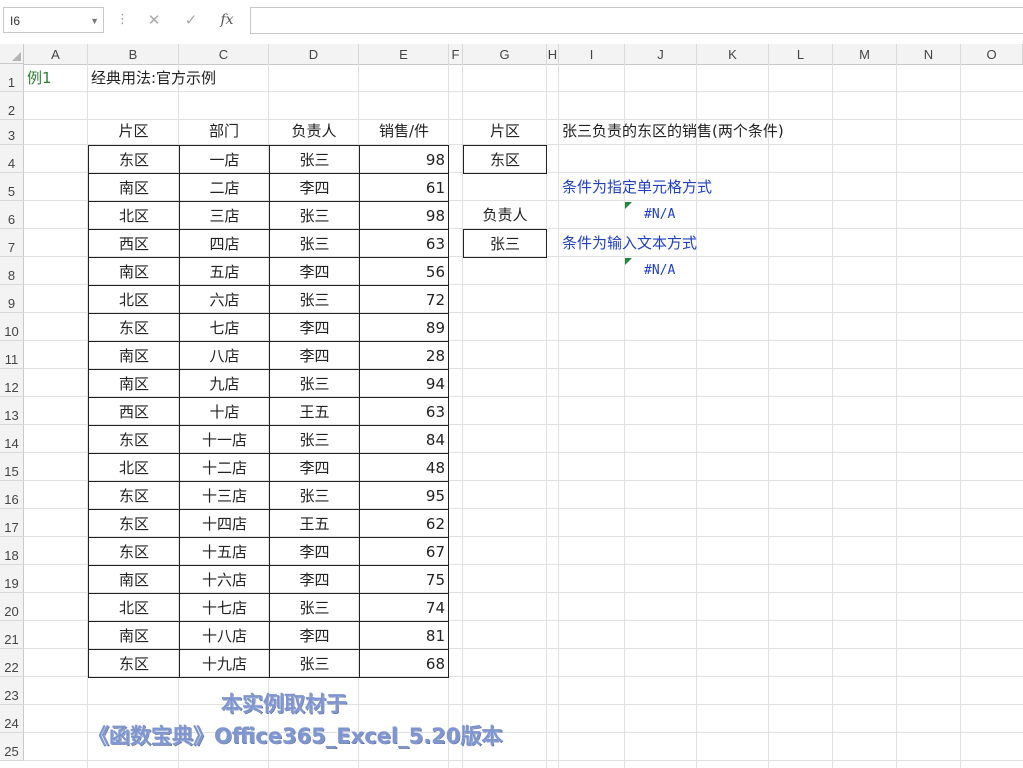 This screenshot has width=1023, height=768. What do you see at coordinates (224, 523) in the screenshot?
I see `table-cell-department: 十四店` at bounding box center [224, 523].